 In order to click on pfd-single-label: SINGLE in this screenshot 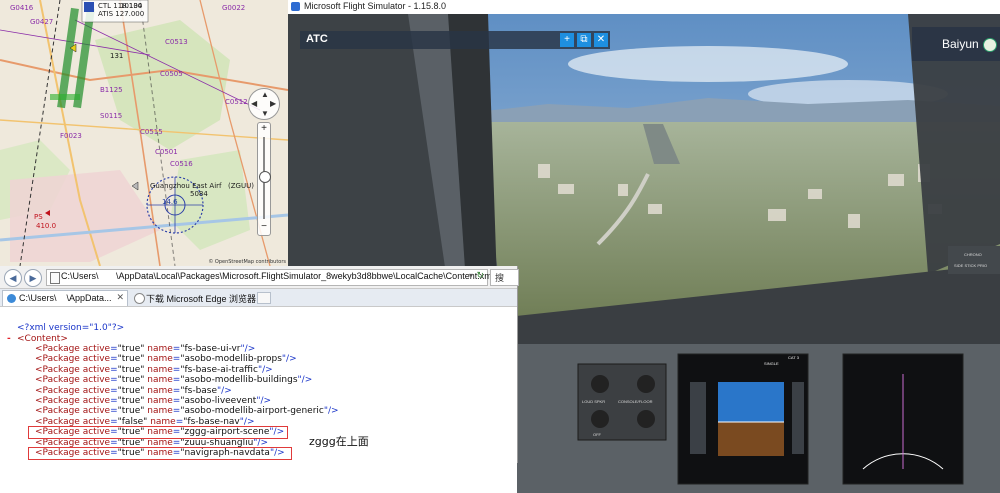, I will do `click(771, 363)`.